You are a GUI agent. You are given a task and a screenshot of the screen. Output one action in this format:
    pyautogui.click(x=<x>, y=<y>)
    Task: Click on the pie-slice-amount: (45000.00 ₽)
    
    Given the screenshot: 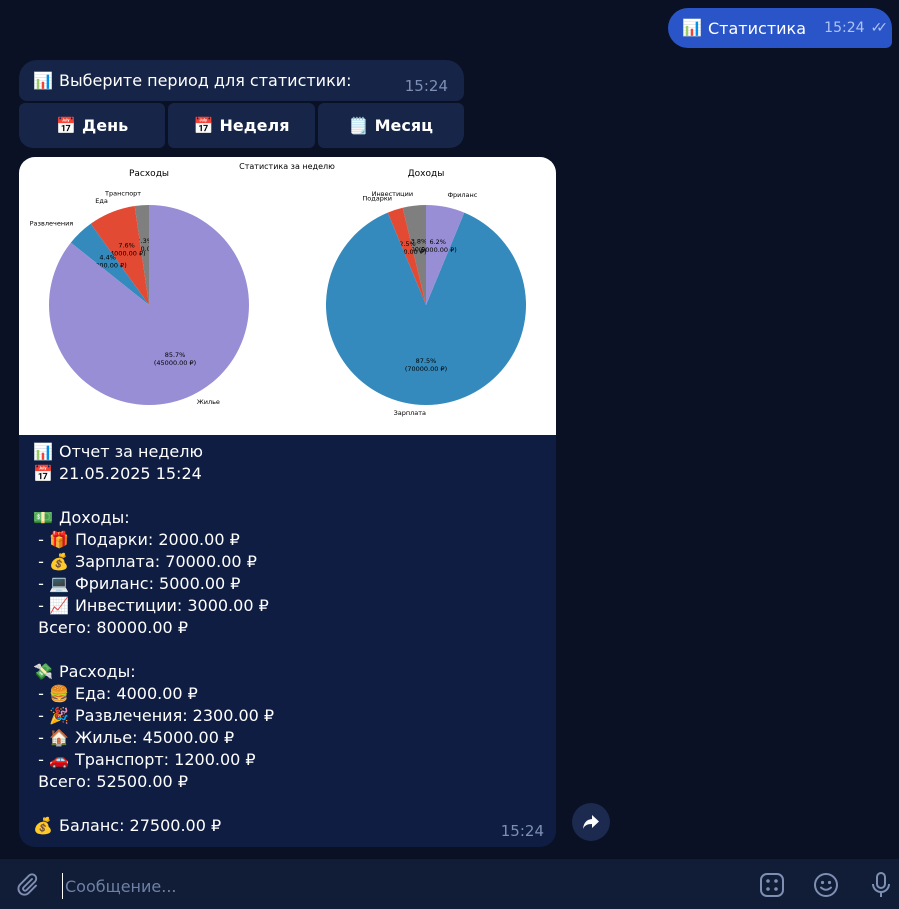 What is the action you would take?
    pyautogui.click(x=175, y=363)
    